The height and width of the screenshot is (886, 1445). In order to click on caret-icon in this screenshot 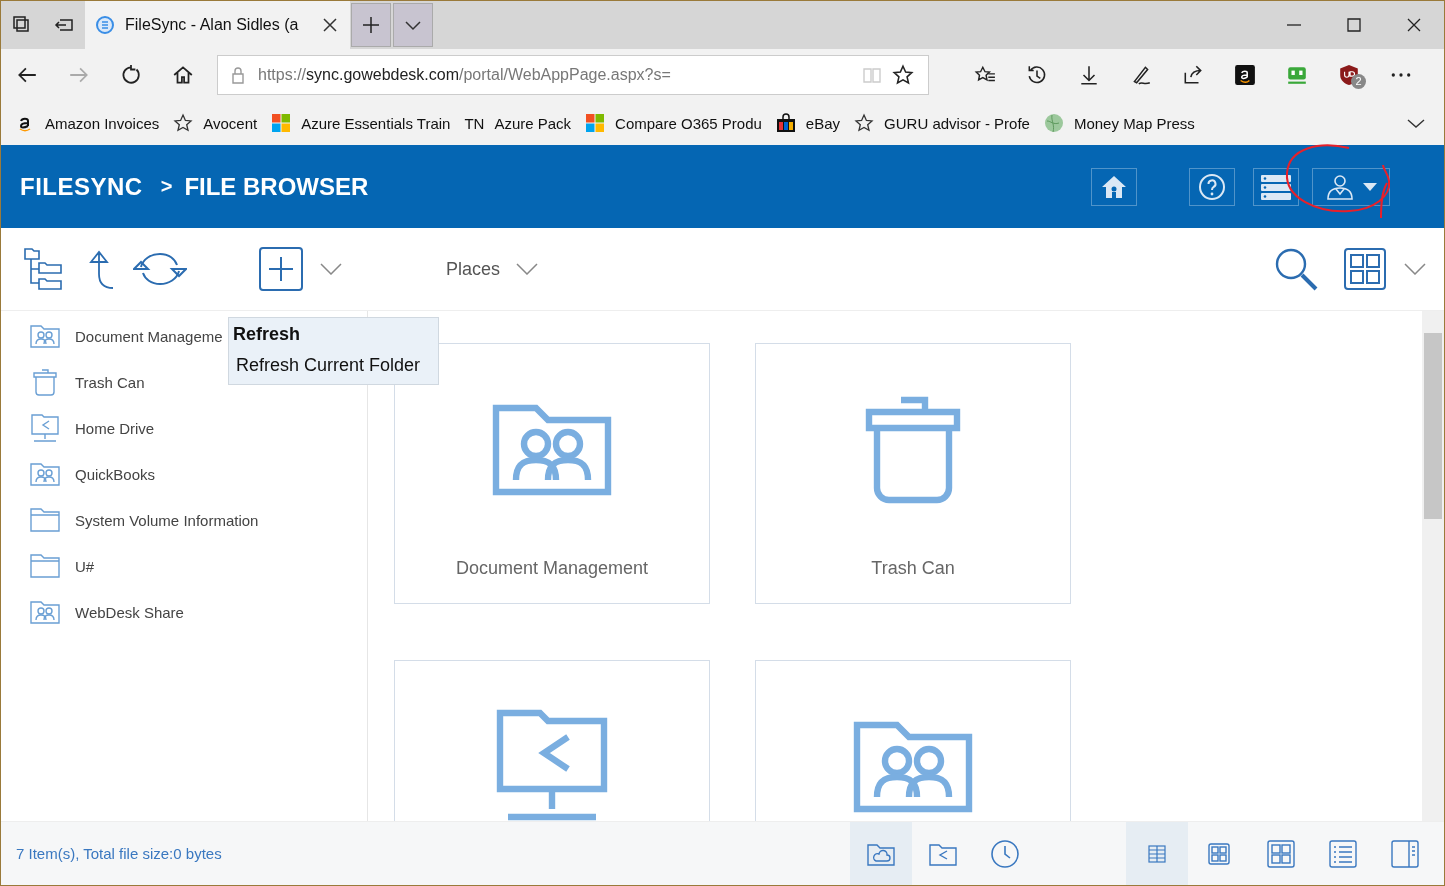, I will do `click(1370, 186)`.